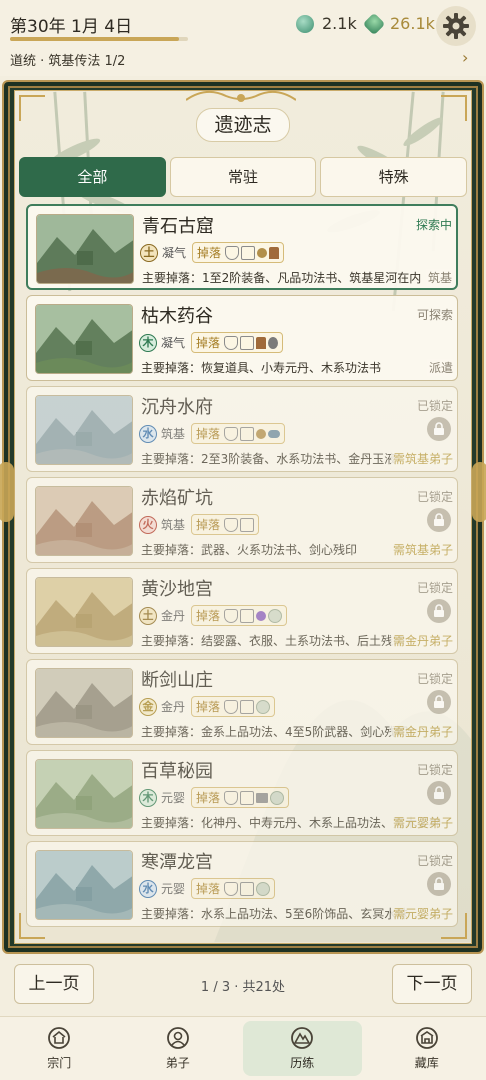 The image size is (486, 1080). I want to click on gear-icon, so click(456, 26).